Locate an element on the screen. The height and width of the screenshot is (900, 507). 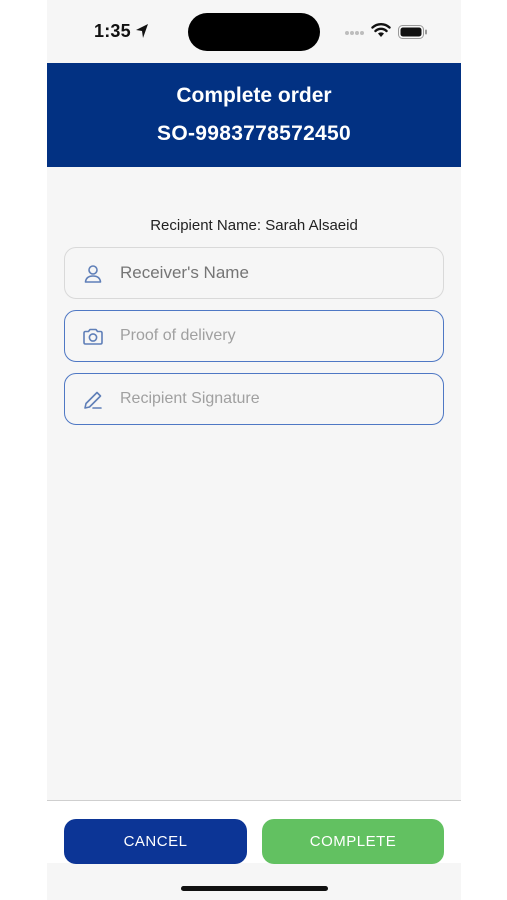
recipient-signature-placeholder: Recipient Signature is located at coordinates (190, 398).